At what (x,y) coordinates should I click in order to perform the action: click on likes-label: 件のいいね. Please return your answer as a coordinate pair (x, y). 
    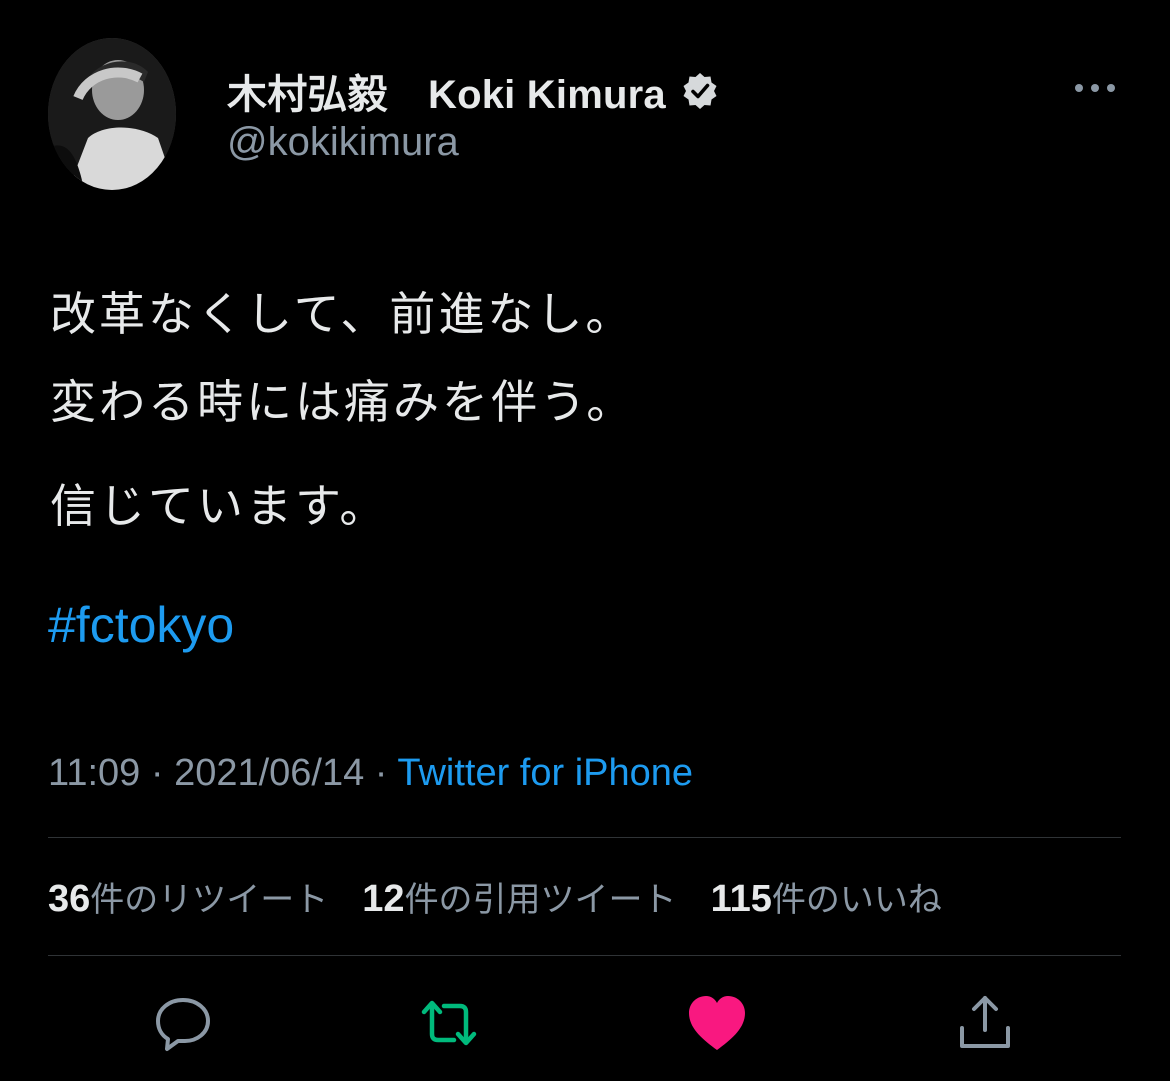
    Looking at the image, I should click on (856, 900).